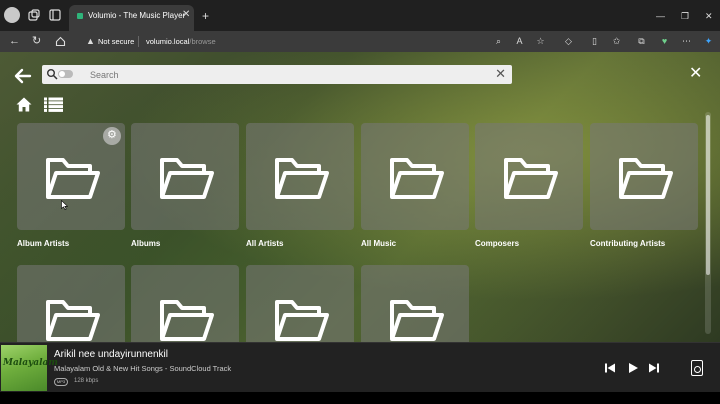 The image size is (720, 404). I want to click on copilot-icon: ✦, so click(708, 41).